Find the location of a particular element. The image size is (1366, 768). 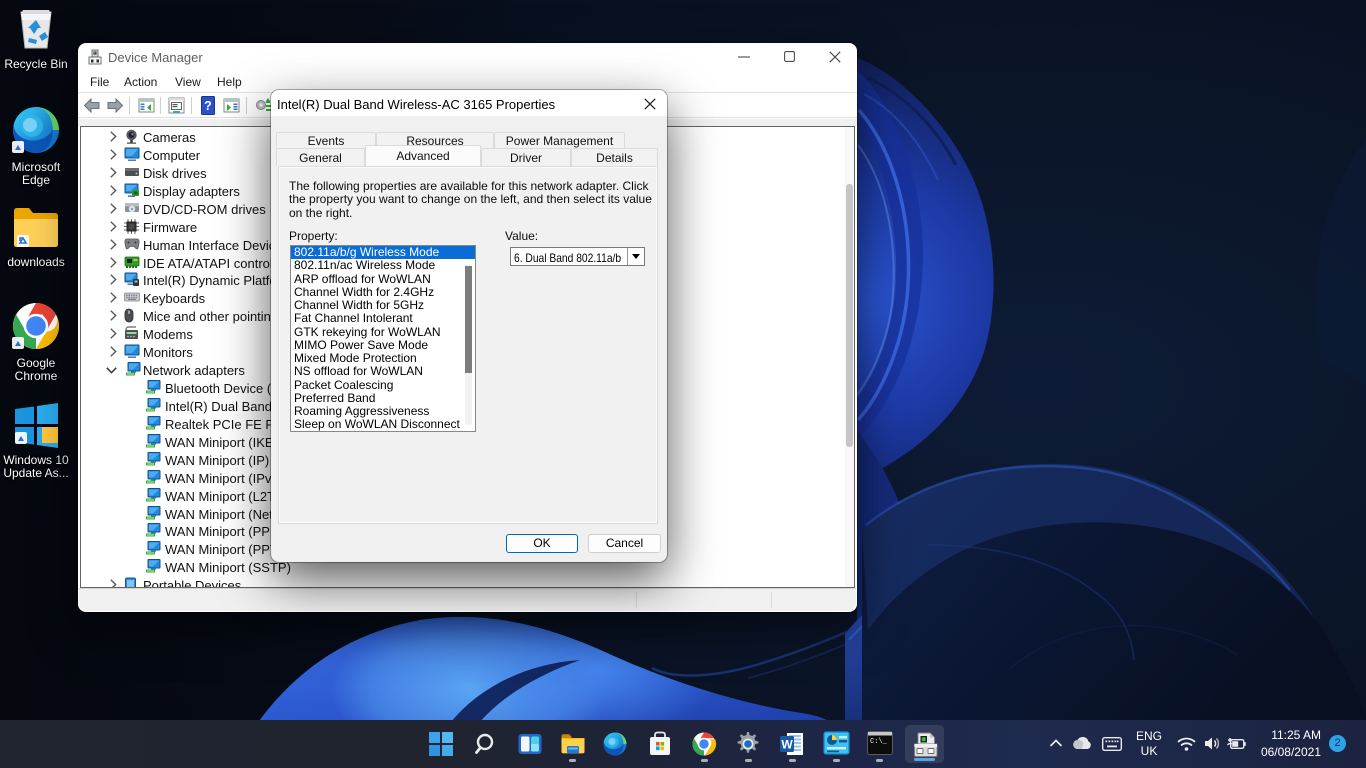

svg-text: W is located at coordinates (787, 745).